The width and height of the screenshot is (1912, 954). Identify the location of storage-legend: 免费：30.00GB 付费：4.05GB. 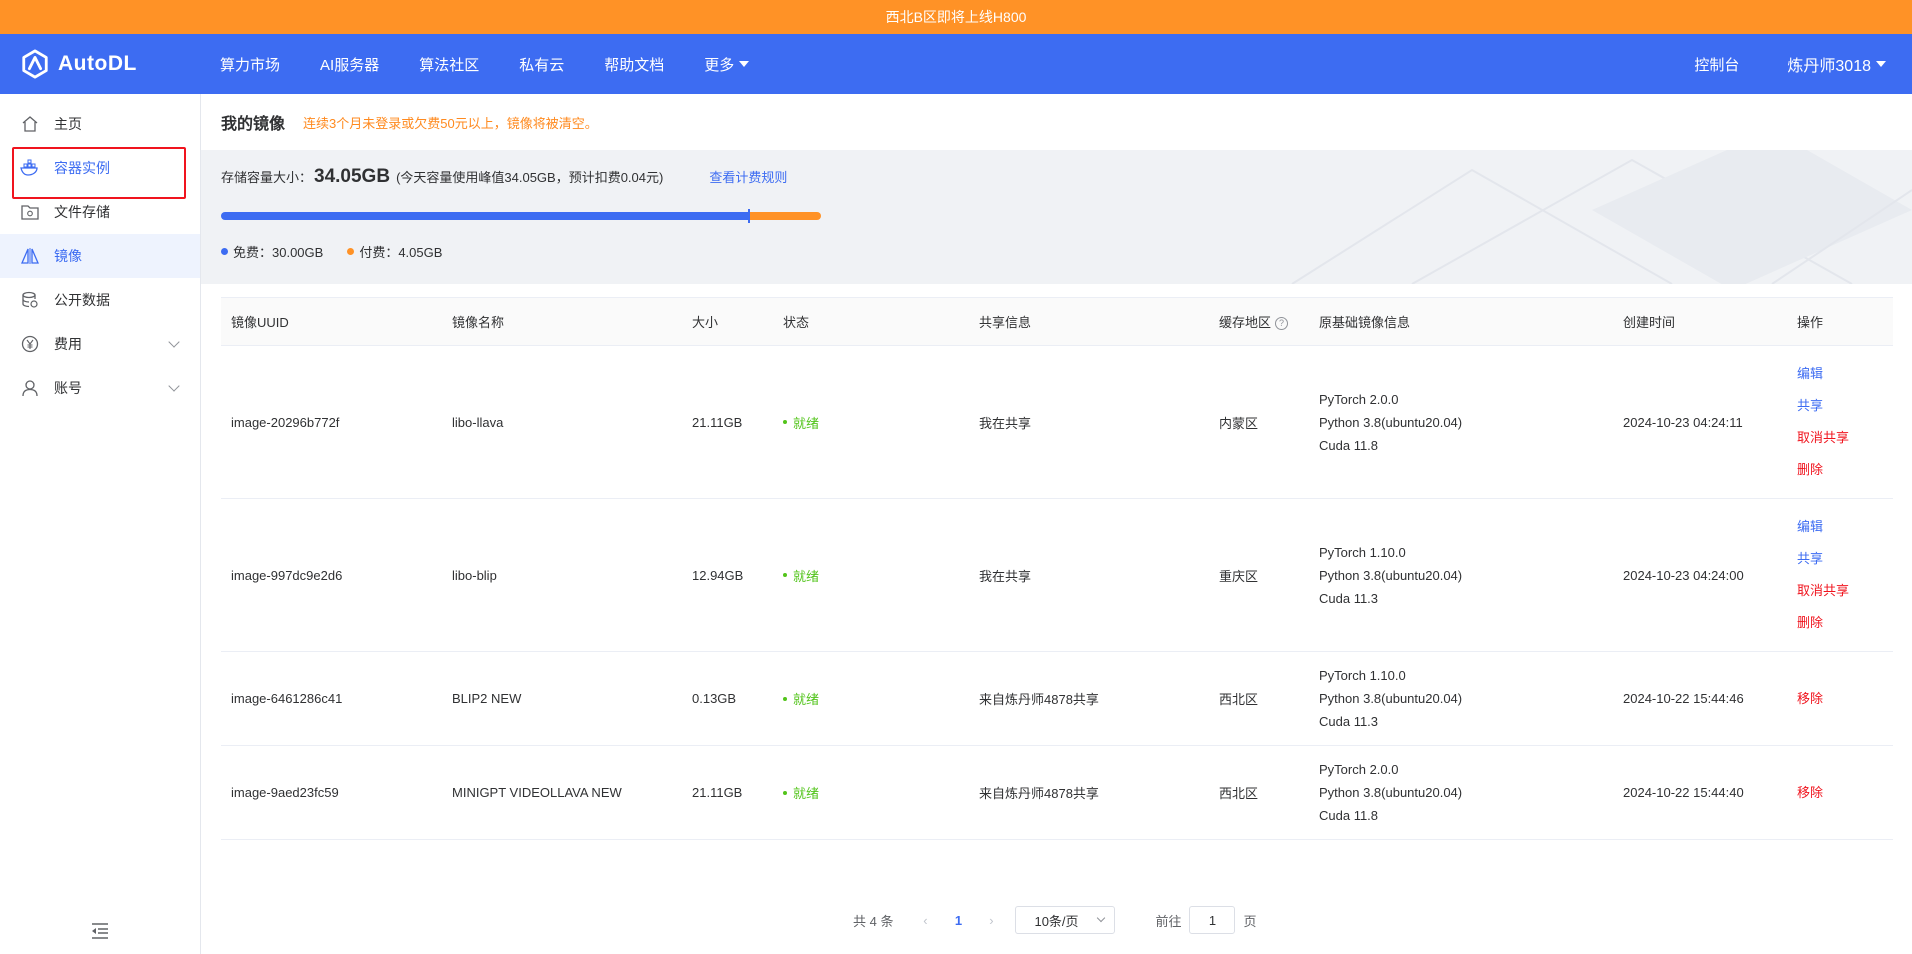
(1066, 251).